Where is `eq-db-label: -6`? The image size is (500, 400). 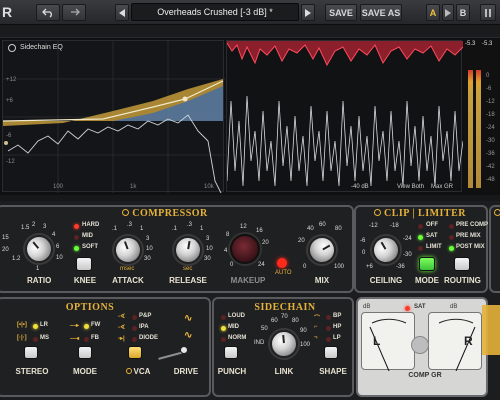
eq-db-label: -6 is located at coordinates (9, 136).